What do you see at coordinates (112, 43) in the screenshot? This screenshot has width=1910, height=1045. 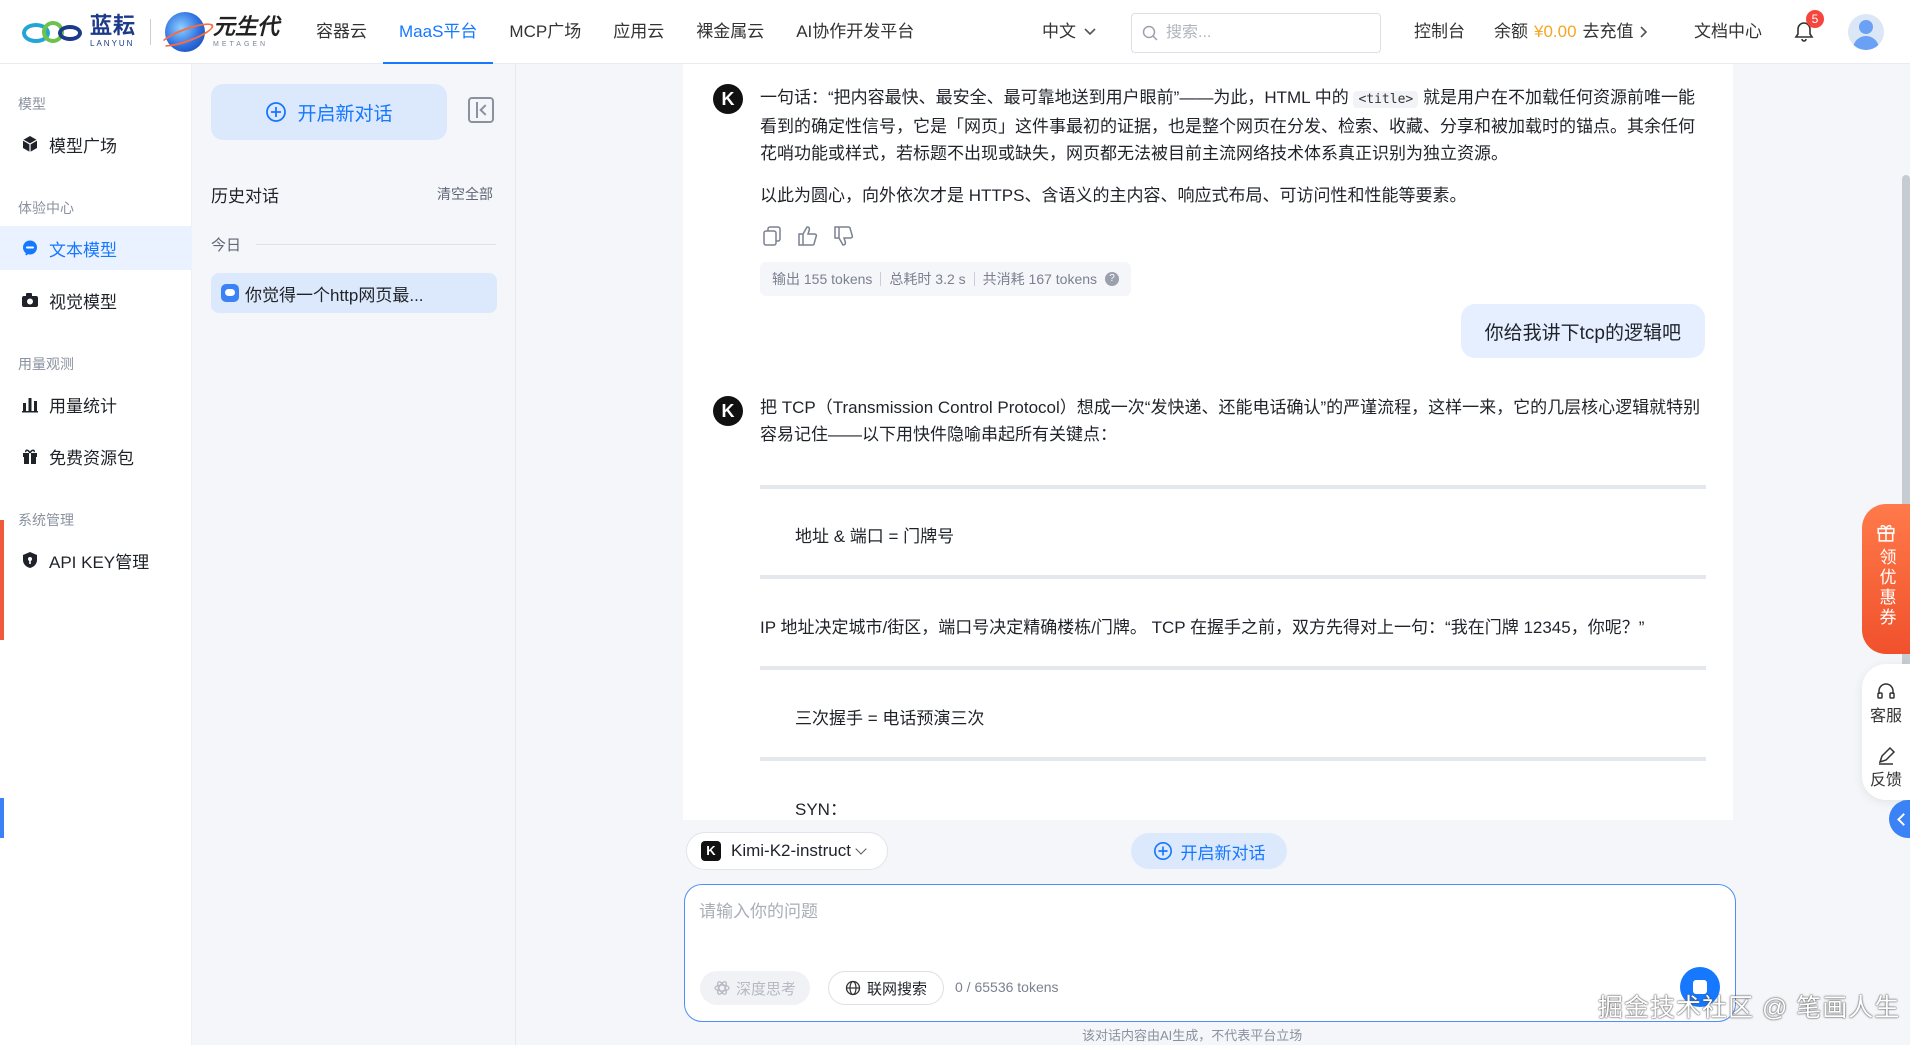 I see `lanyun-logo-subtext: LANYUN` at bounding box center [112, 43].